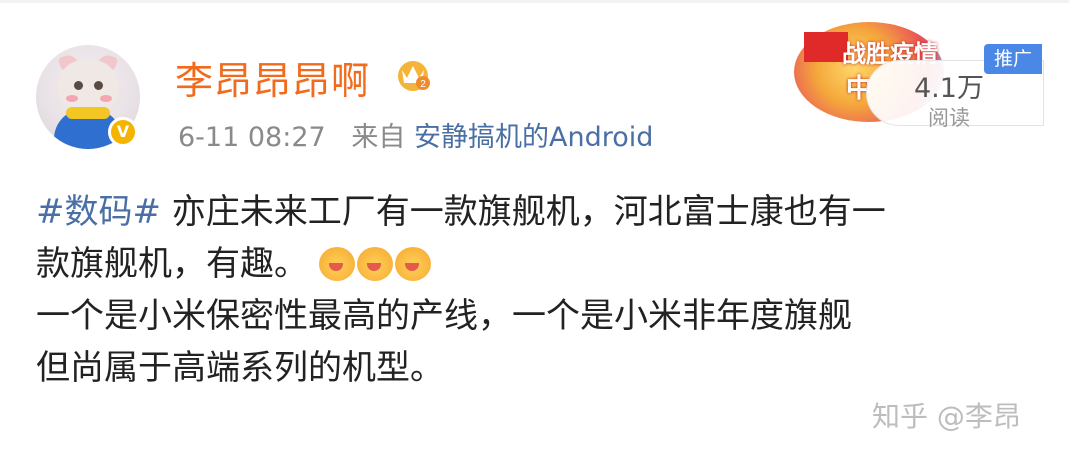 The image size is (1069, 459). Describe the element at coordinates (536, 264) in the screenshot. I see `post-line: 款旗舰机，有趣。` at that location.